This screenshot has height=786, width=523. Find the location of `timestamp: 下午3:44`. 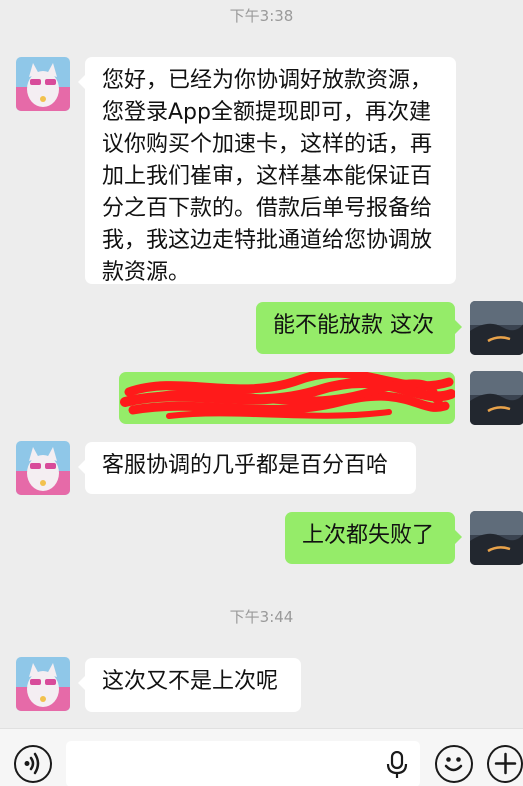

timestamp: 下午3:44 is located at coordinates (261, 617).